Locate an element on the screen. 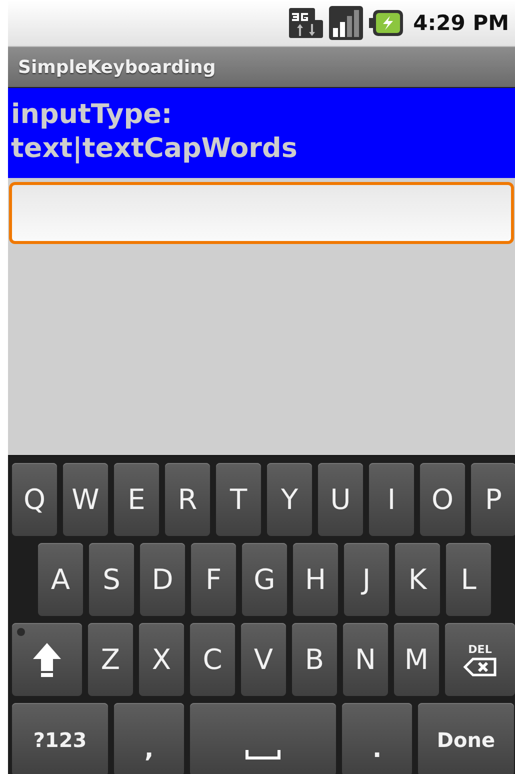  key: Q is located at coordinates (34, 499).